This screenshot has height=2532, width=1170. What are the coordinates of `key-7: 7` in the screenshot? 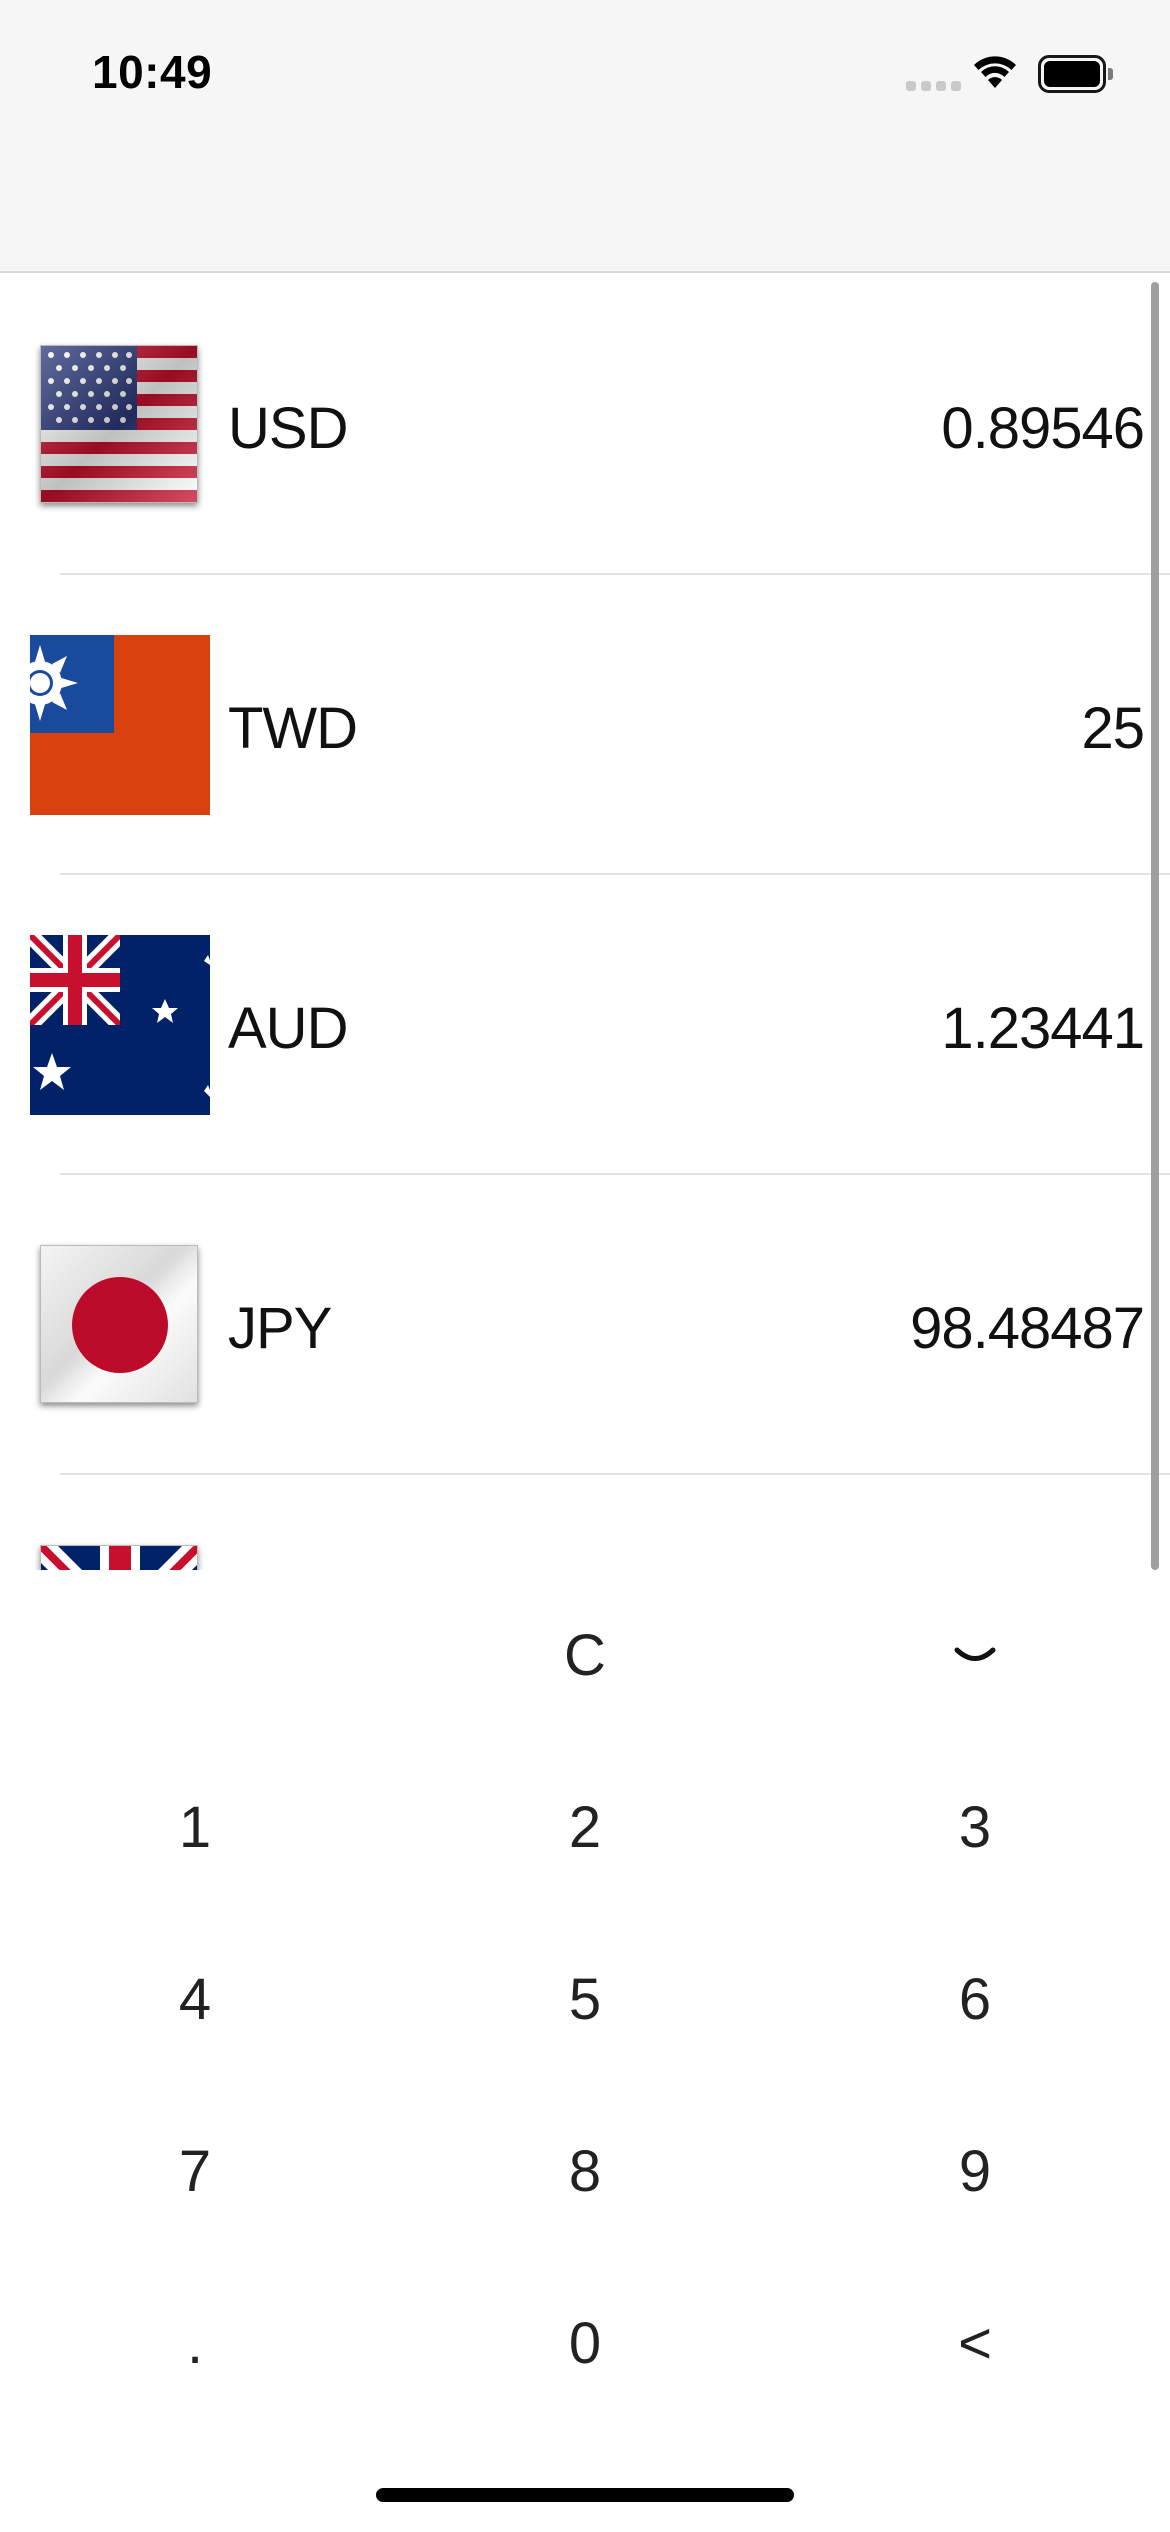 It's located at (195, 2171).